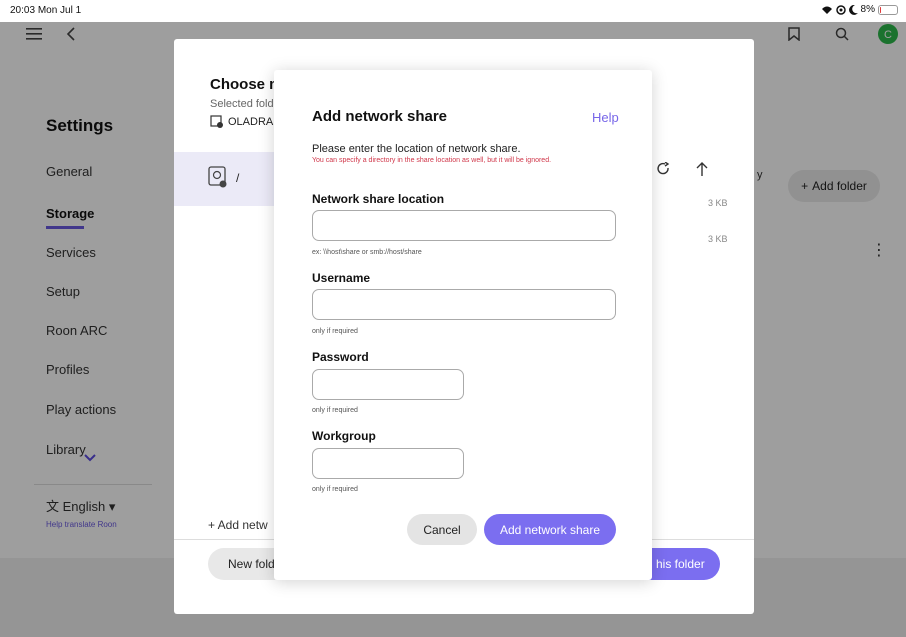 This screenshot has width=906, height=637. What do you see at coordinates (442, 529) in the screenshot?
I see `cancel-button: Cancel` at bounding box center [442, 529].